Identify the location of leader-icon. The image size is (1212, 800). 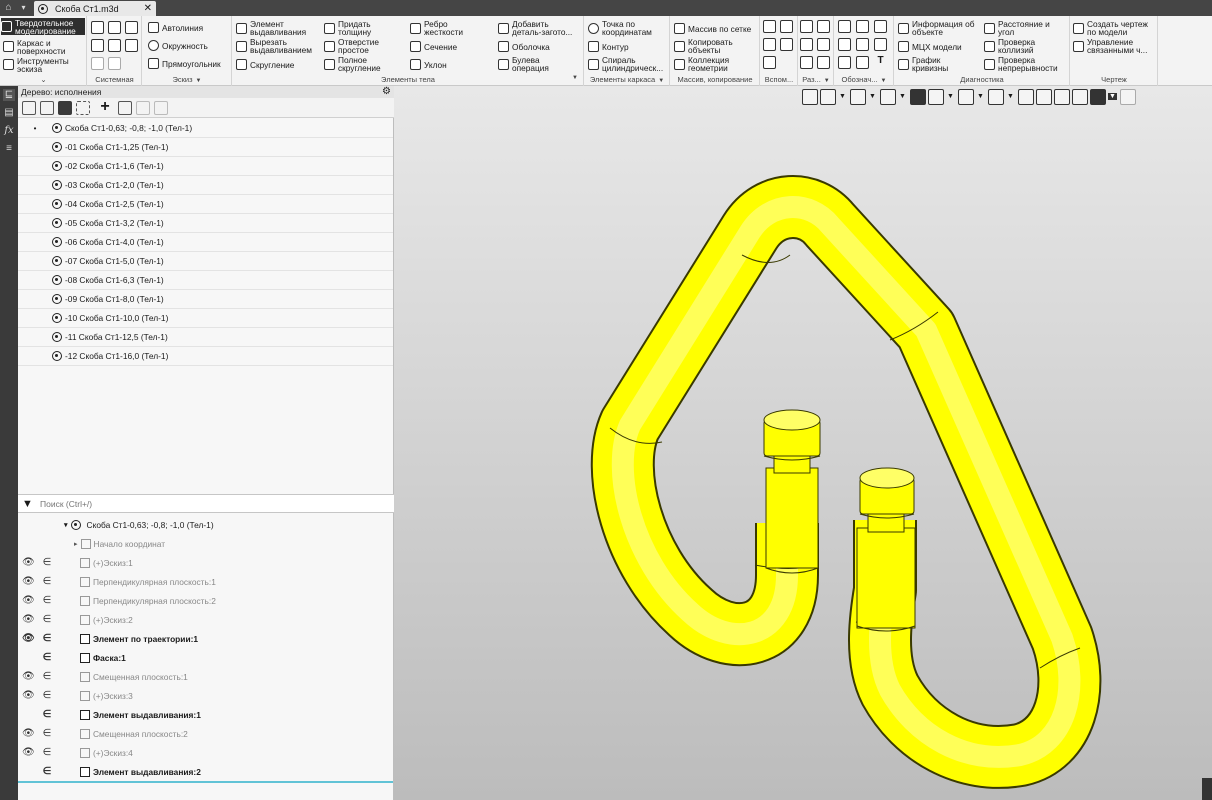
(862, 26).